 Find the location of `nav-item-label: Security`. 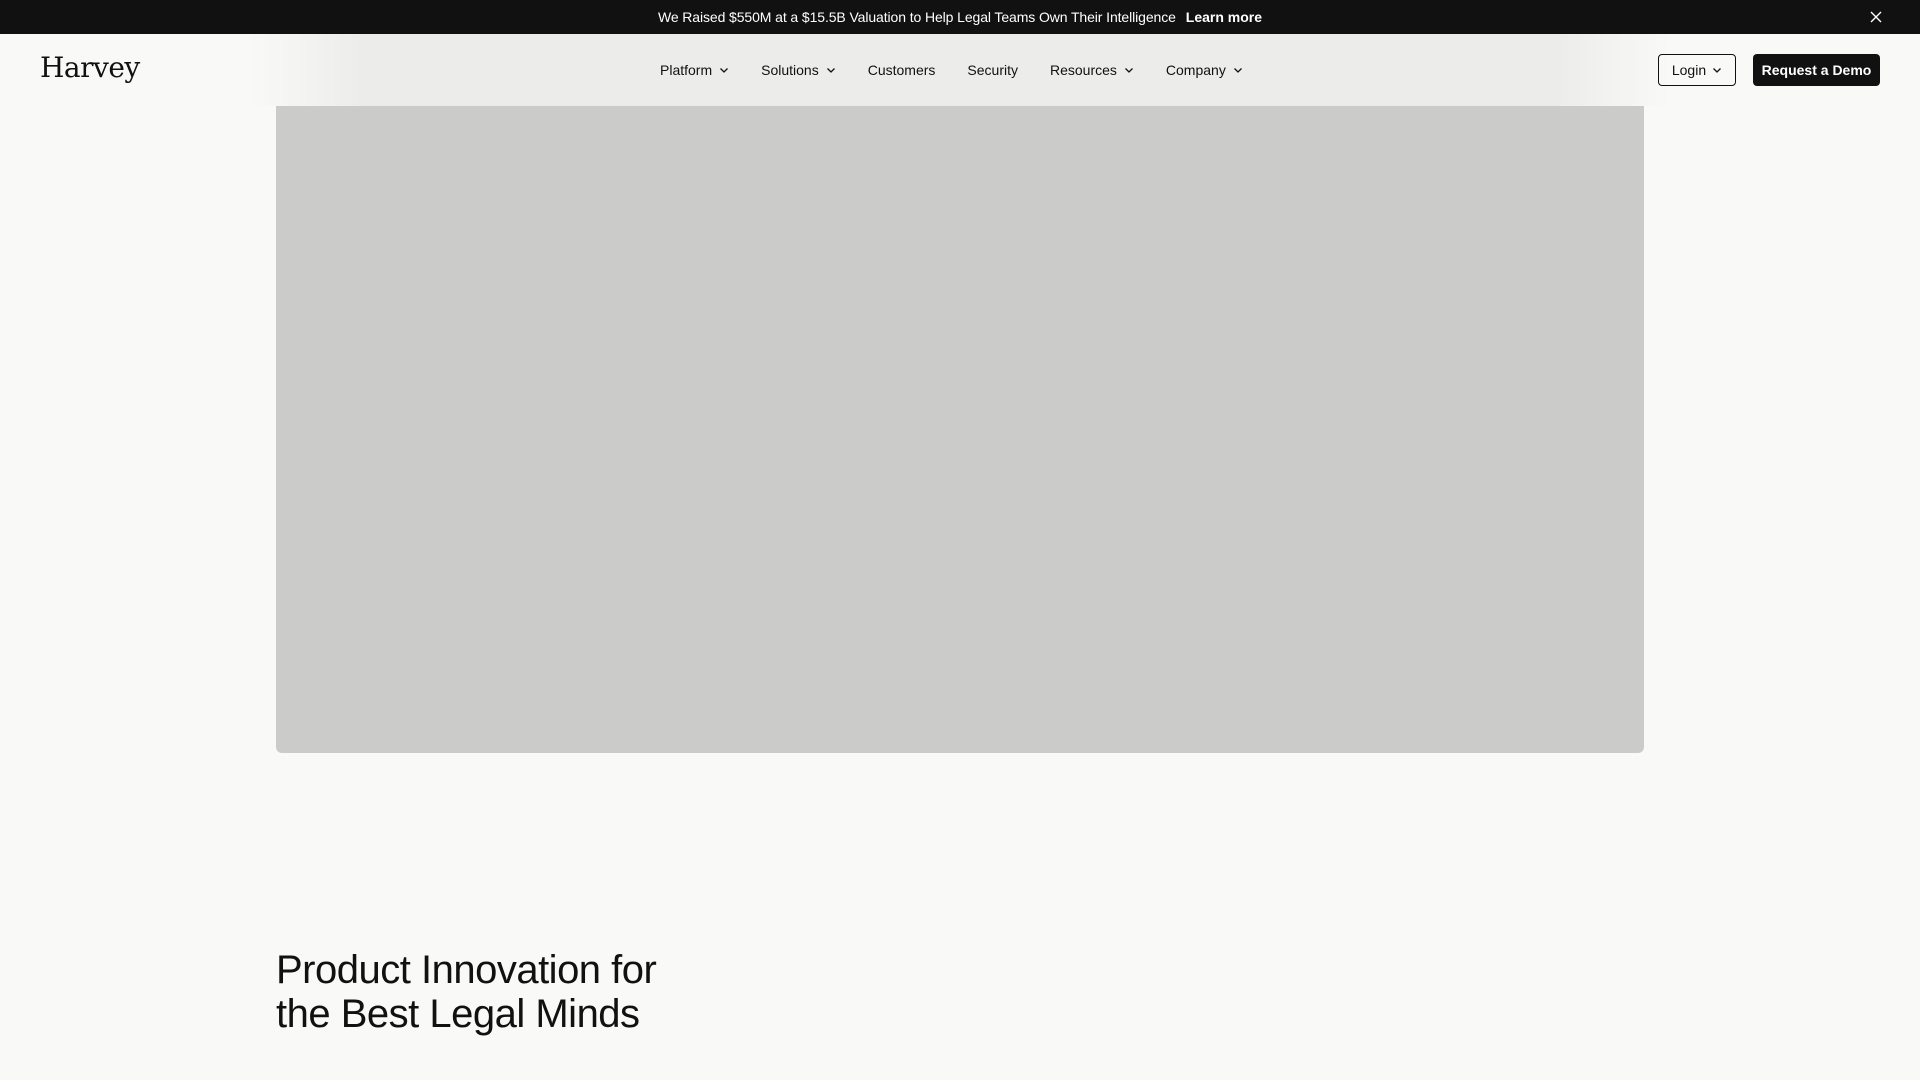

nav-item-label: Security is located at coordinates (992, 70).